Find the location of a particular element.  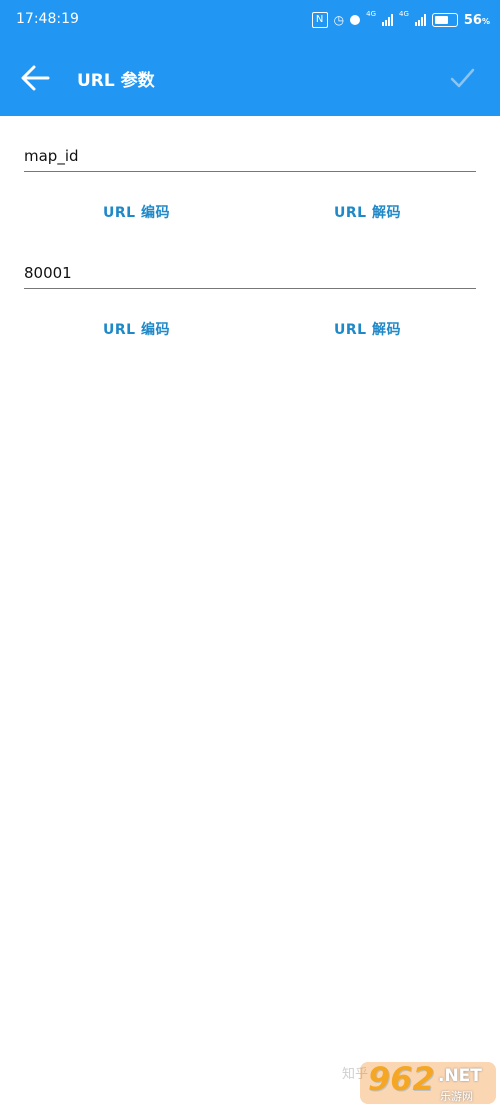

confirm-button is located at coordinates (462, 78).